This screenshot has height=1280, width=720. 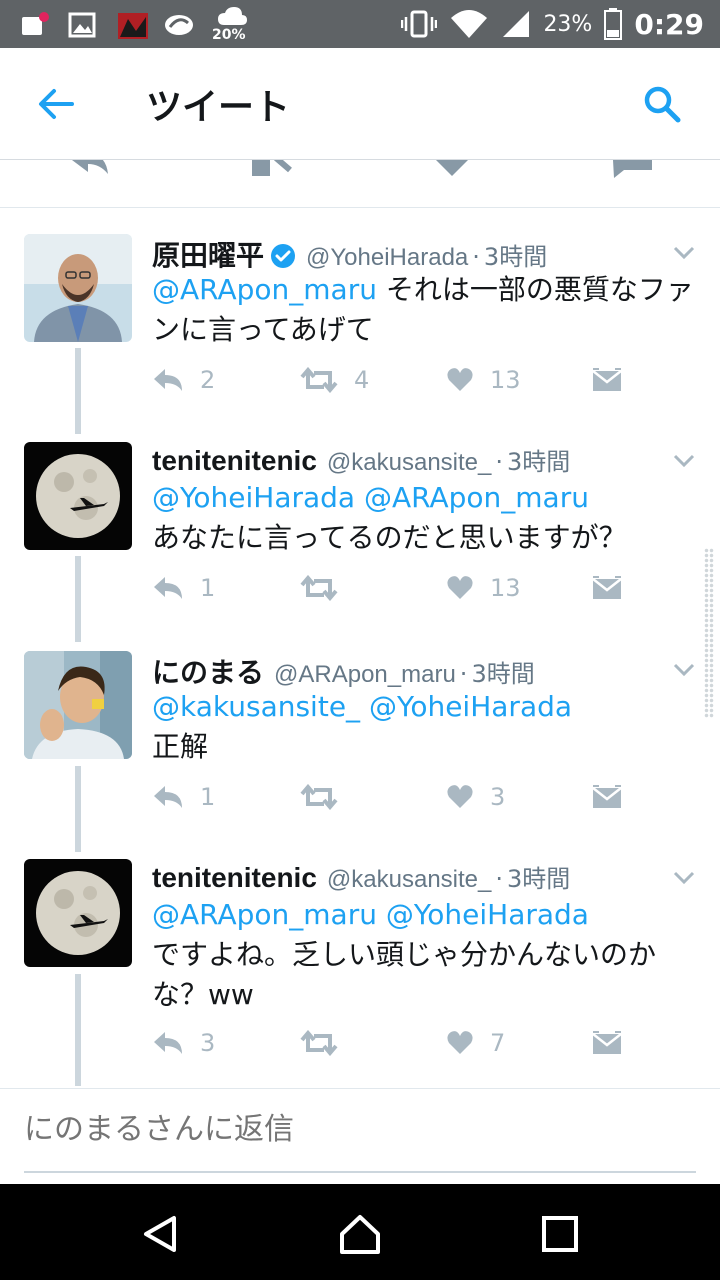 I want to click on status-bar: 20% 23% 0:29, so click(x=360, y=24).